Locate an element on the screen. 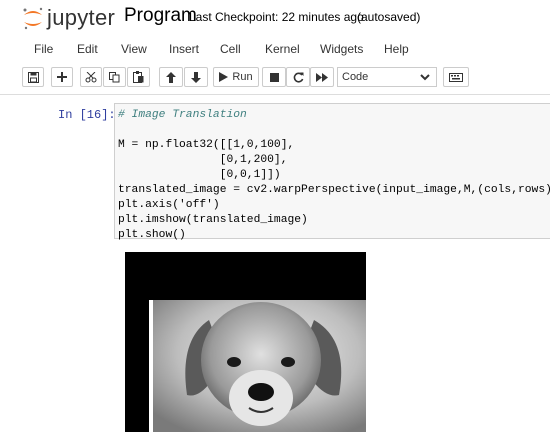 This screenshot has height=441, width=550. move-down-button is located at coordinates (196, 77).